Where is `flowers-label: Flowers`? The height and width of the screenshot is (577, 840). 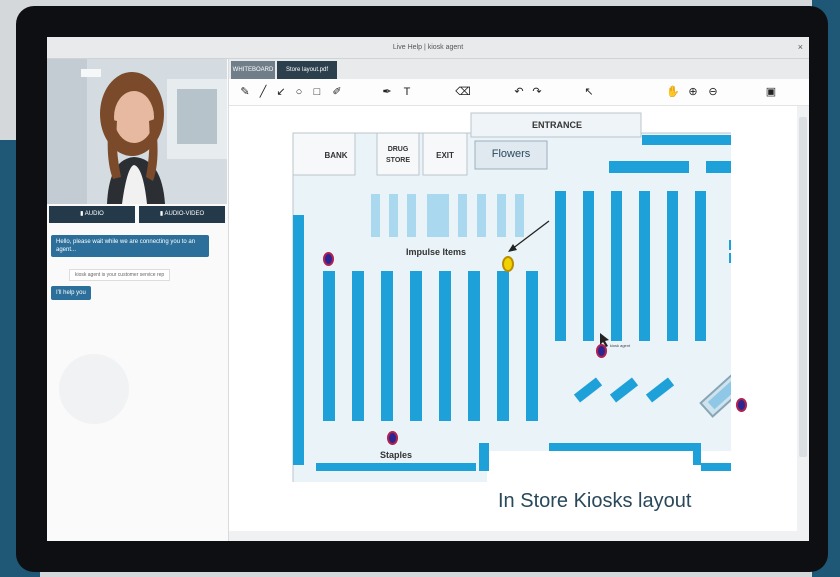
flowers-label: Flowers is located at coordinates (511, 154).